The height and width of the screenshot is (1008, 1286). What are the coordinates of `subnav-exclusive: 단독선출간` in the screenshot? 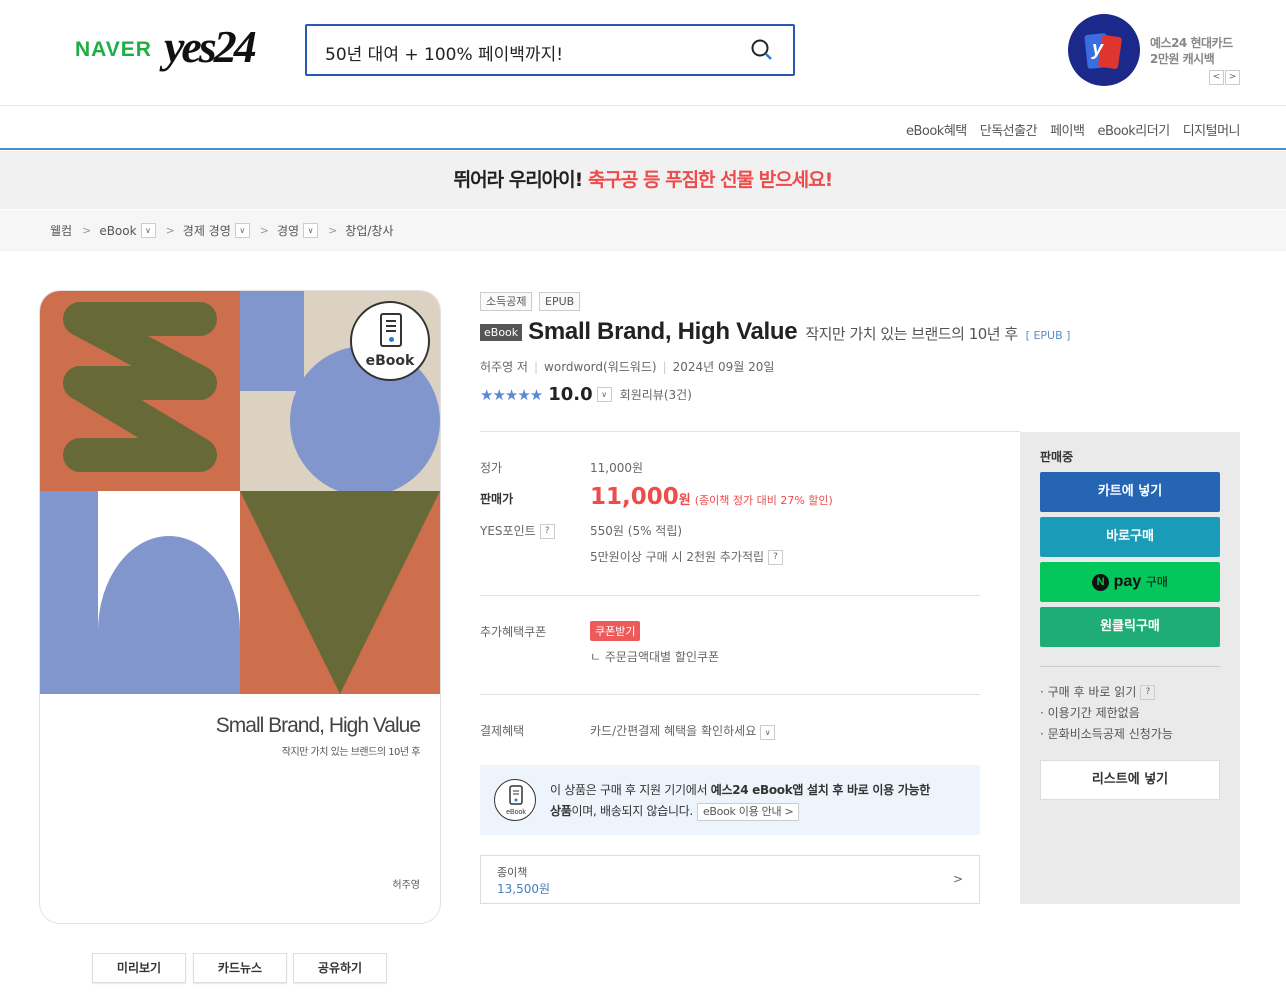 It's located at (1009, 129).